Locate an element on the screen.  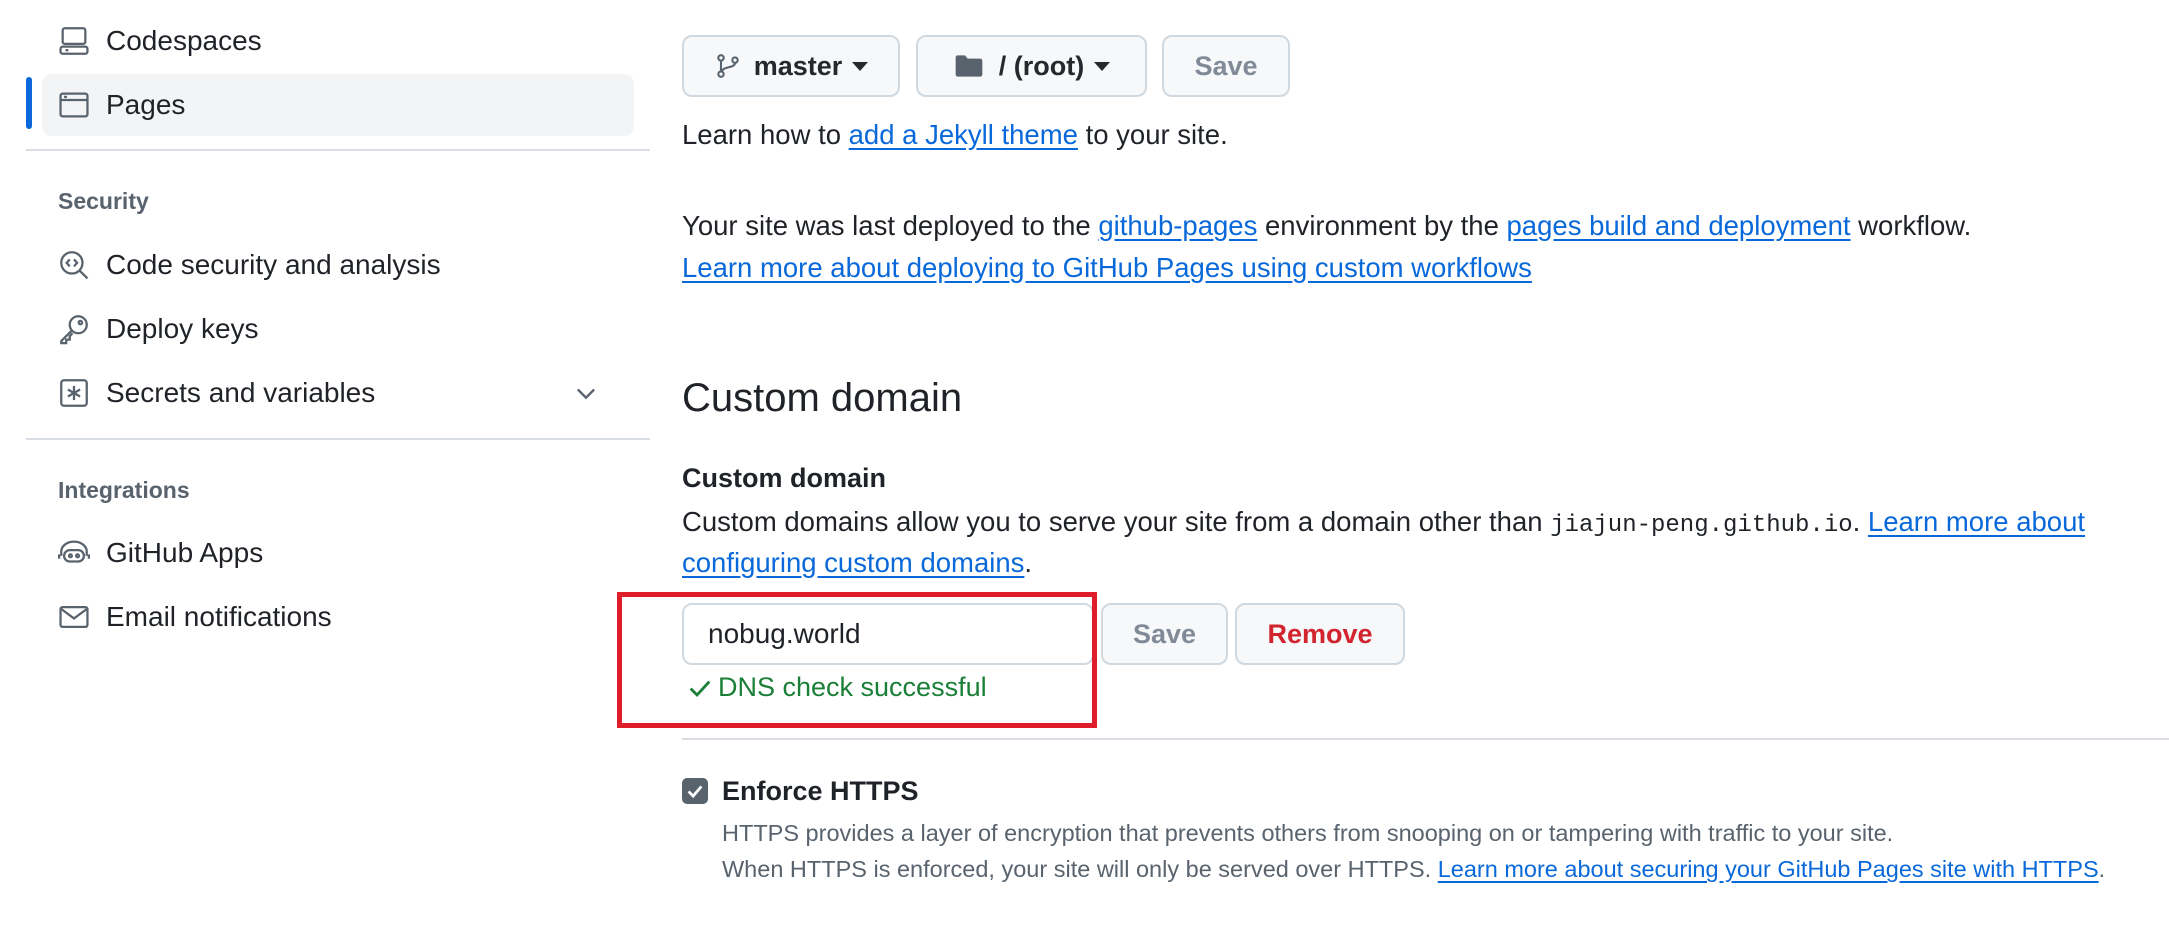
sidebar-item-github-apps: GitHub Apps is located at coordinates (338, 553).